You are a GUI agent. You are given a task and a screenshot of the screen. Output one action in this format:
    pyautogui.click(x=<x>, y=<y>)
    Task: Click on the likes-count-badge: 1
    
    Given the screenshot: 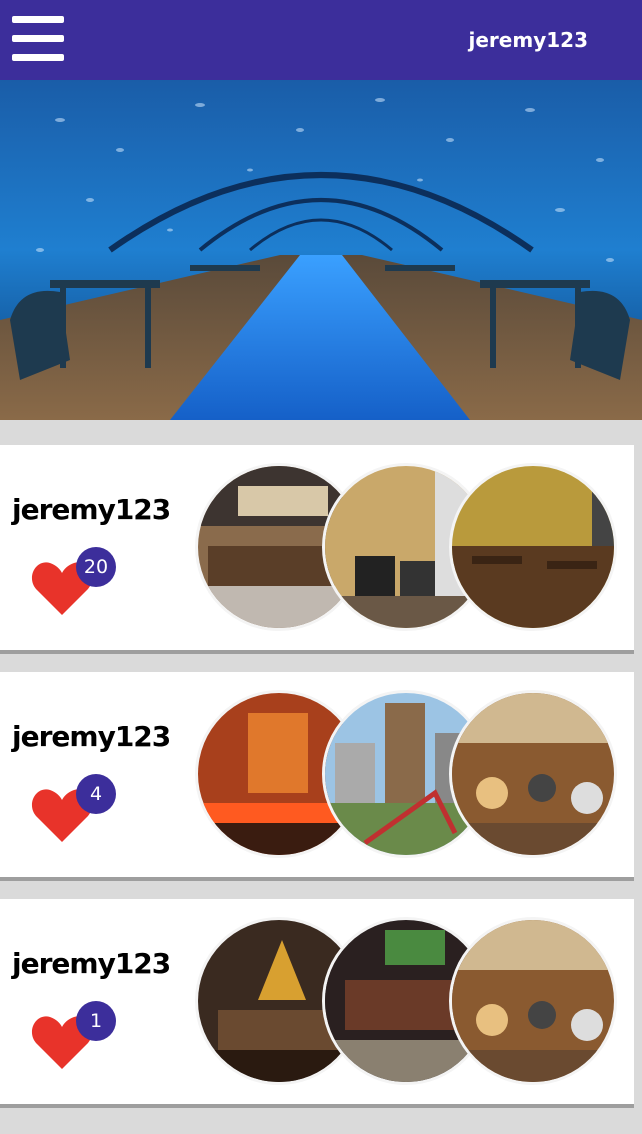 What is the action you would take?
    pyautogui.click(x=96, y=1021)
    